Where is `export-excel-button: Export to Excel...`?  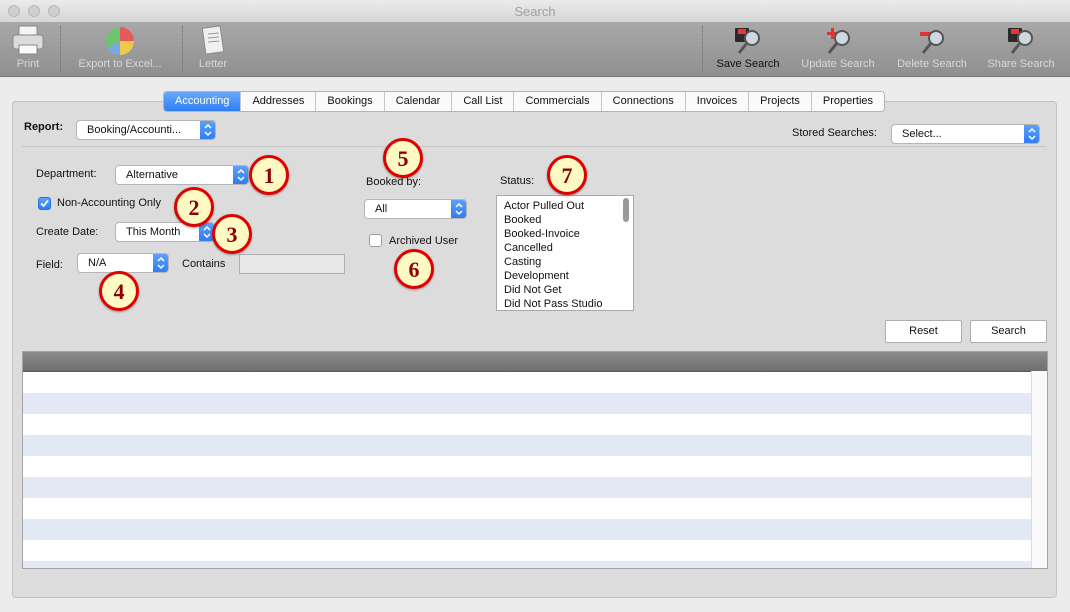 export-excel-button: Export to Excel... is located at coordinates (120, 47).